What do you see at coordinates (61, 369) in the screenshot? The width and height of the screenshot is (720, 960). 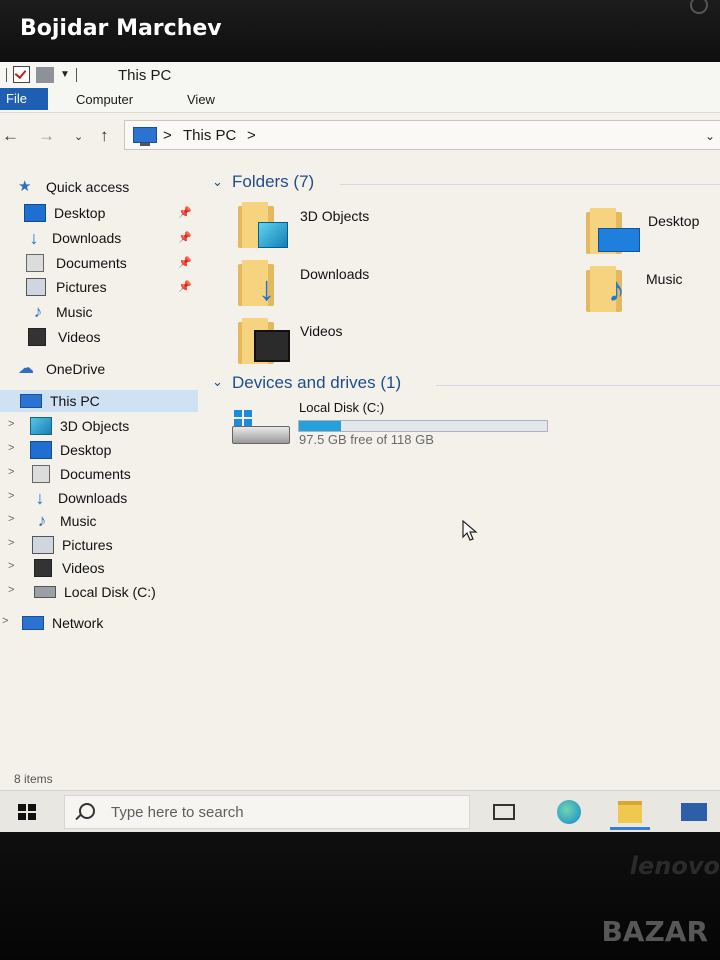 I see `nav-onedrive: ☁ OneDrive` at bounding box center [61, 369].